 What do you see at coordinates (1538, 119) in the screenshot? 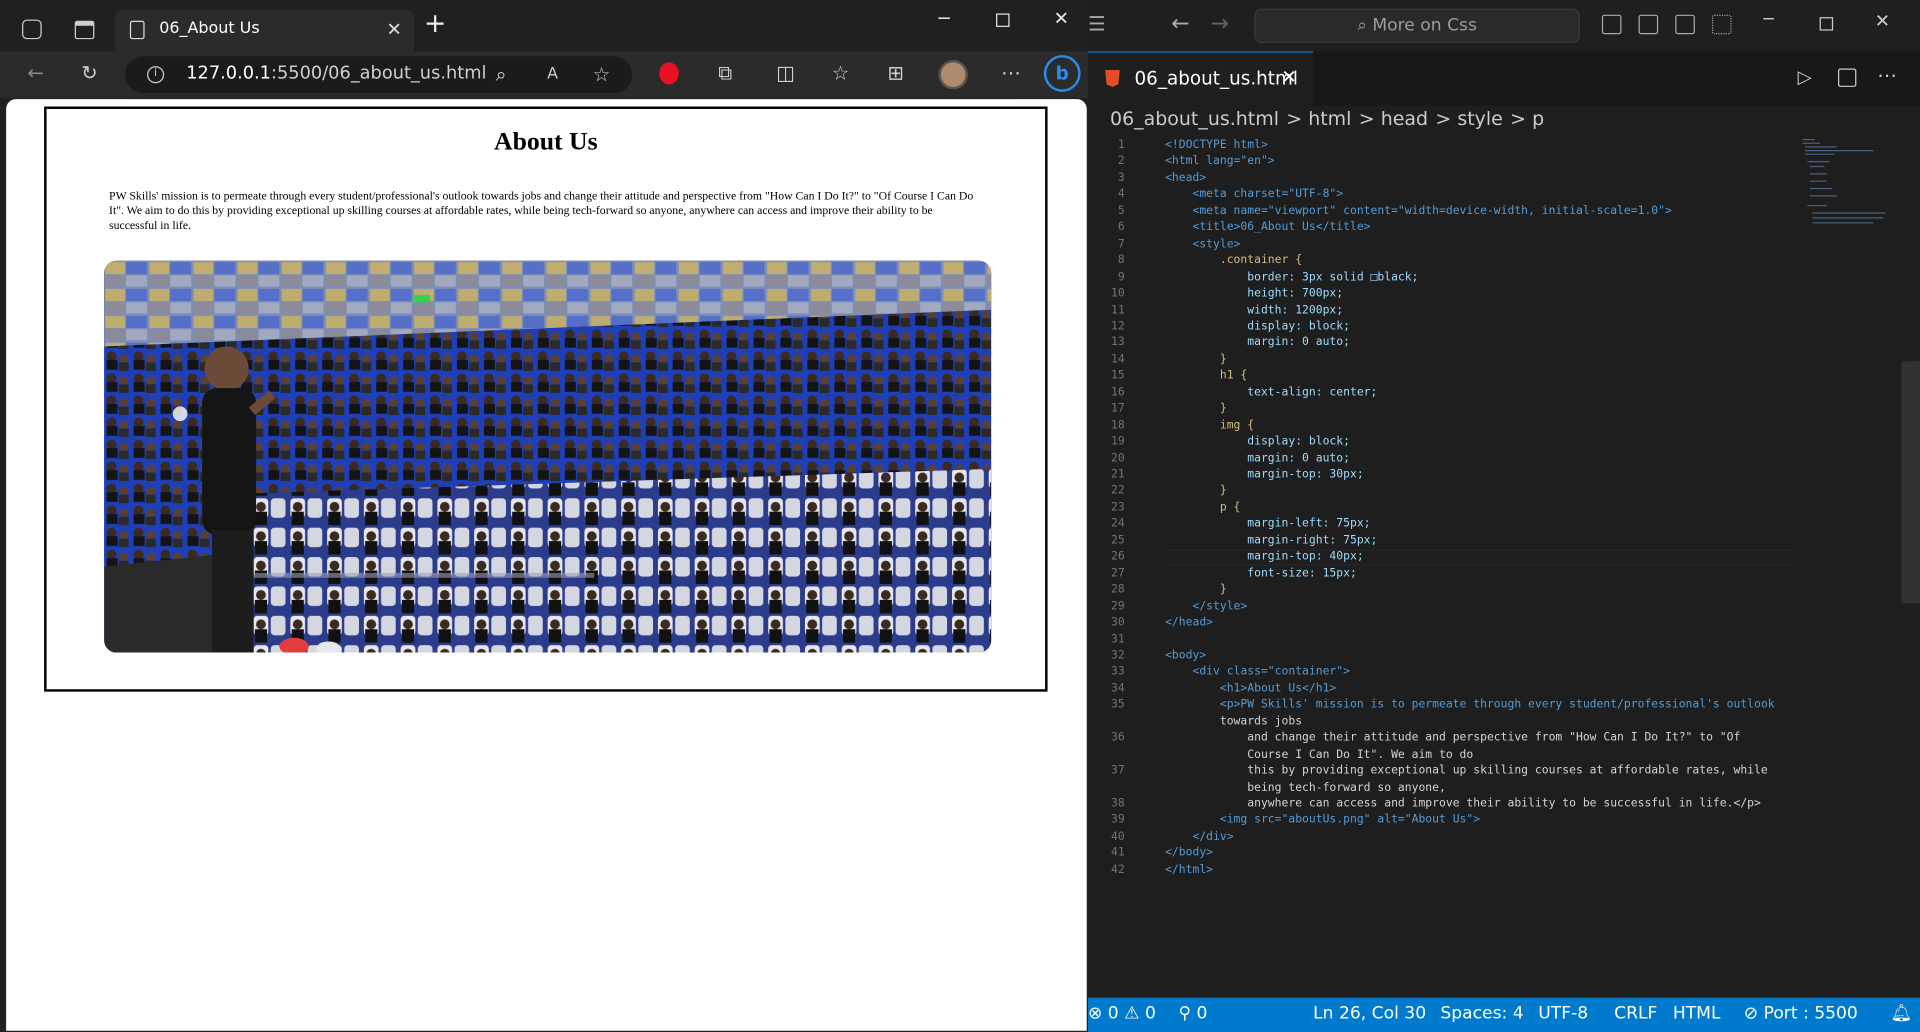
I see `breadcrumb-p: p` at bounding box center [1538, 119].